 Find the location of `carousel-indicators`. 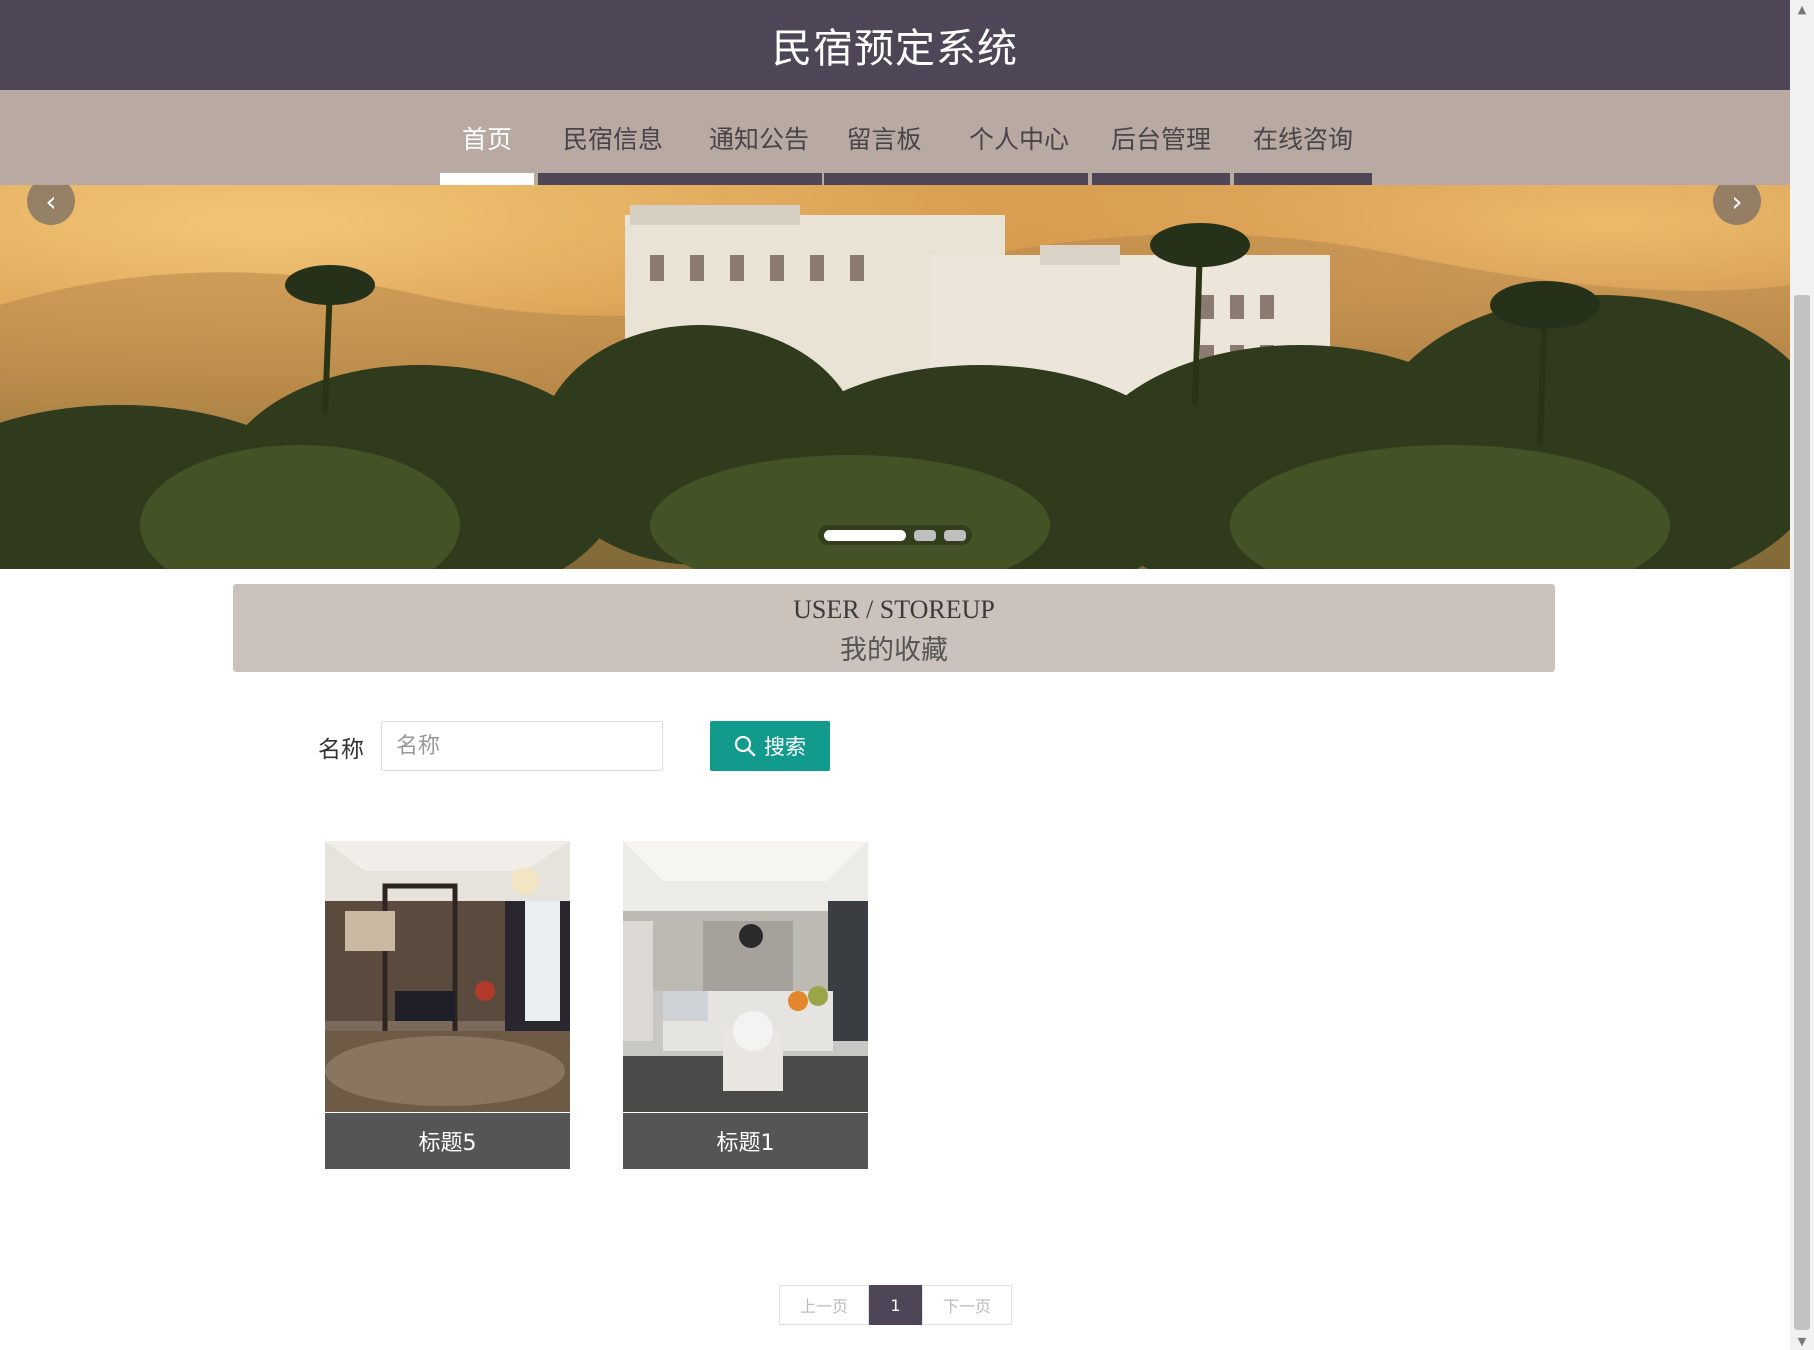

carousel-indicators is located at coordinates (895, 535).